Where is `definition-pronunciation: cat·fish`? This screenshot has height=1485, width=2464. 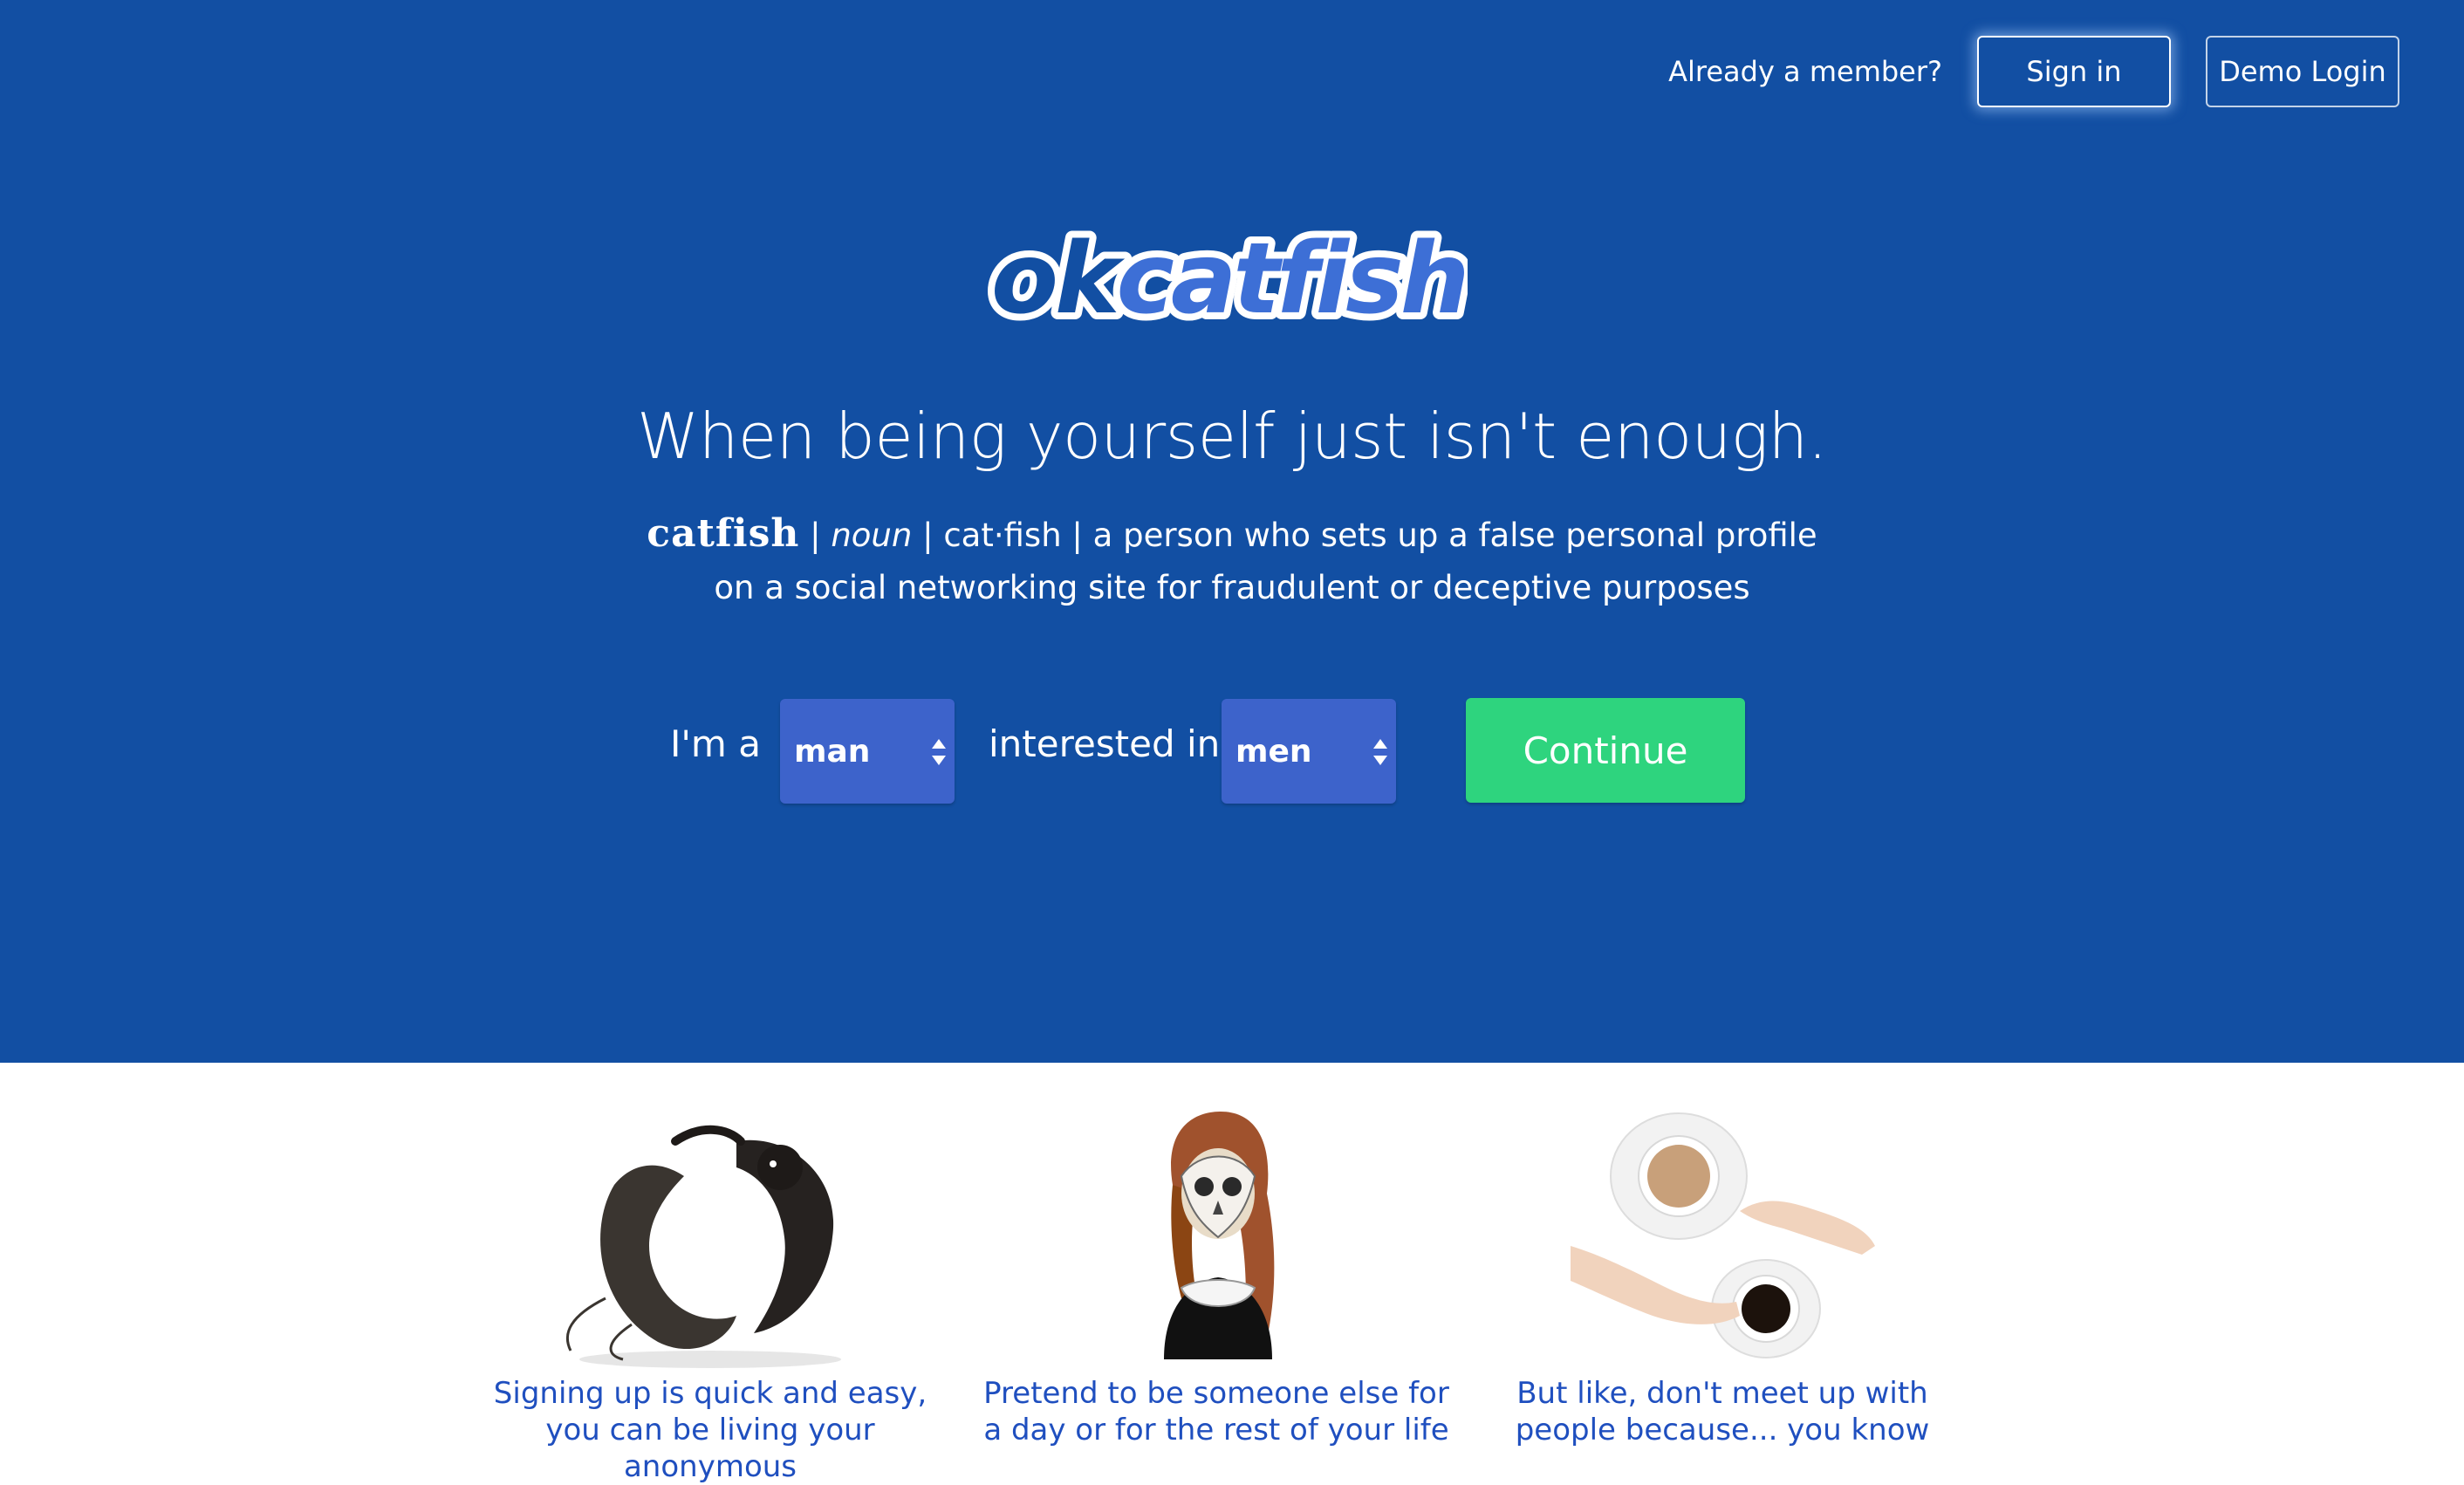
definition-pronunciation: cat·fish is located at coordinates (1002, 535).